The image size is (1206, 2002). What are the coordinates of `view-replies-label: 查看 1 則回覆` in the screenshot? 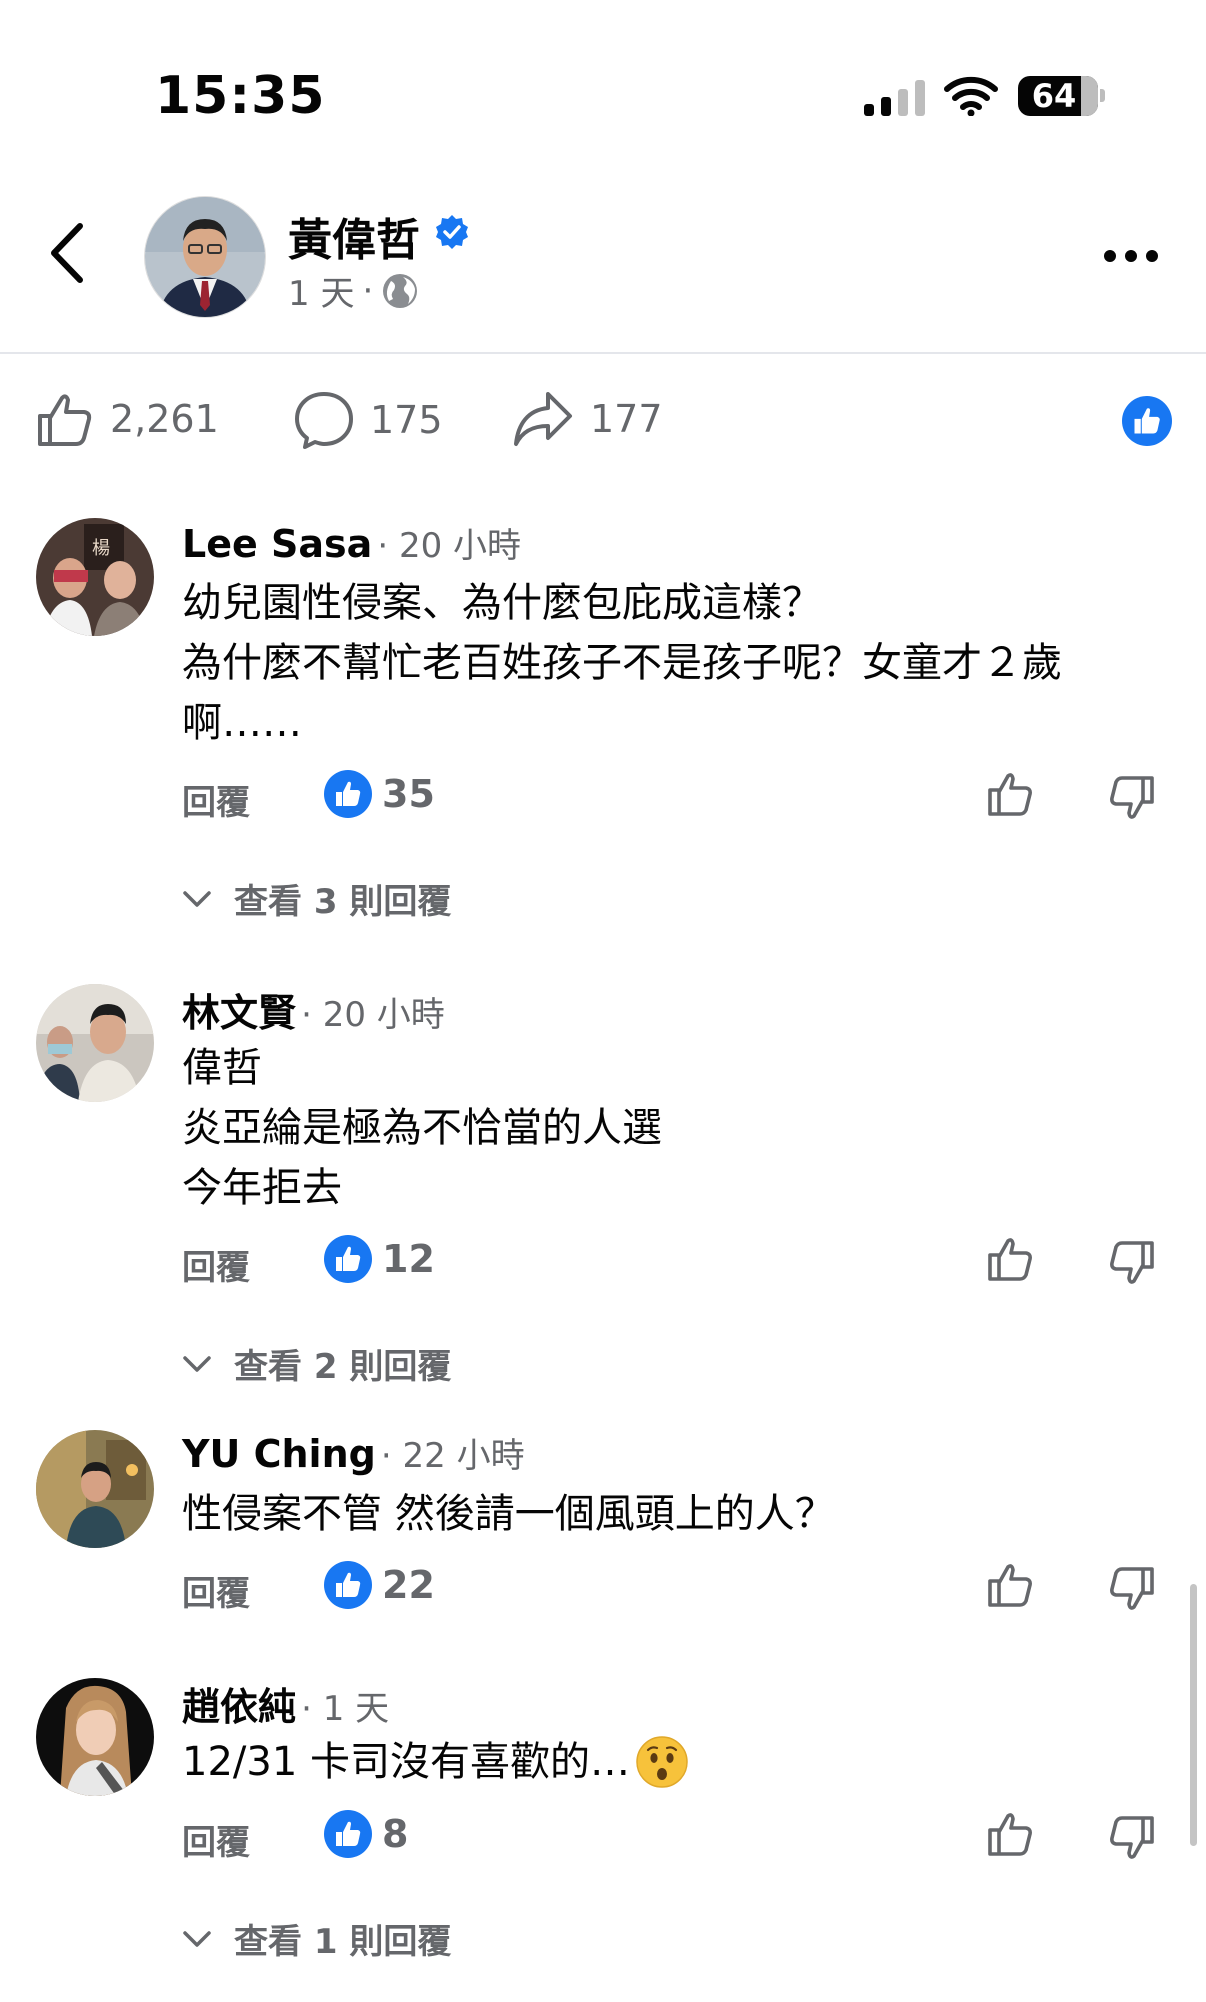 It's located at (343, 1942).